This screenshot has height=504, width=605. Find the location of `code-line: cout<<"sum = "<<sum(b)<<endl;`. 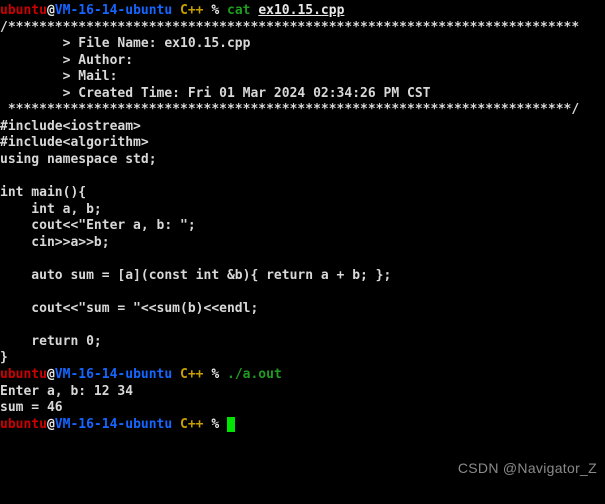

code-line: cout<<"sum = "<<sum(b)<<endl; is located at coordinates (129, 308).